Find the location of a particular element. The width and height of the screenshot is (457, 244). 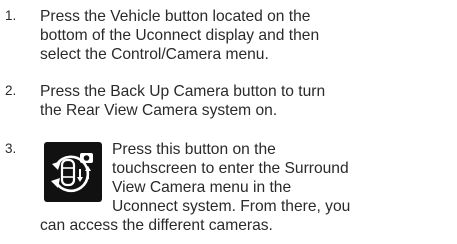

step-line: Press the Vehicle button located on the is located at coordinates (175, 16).